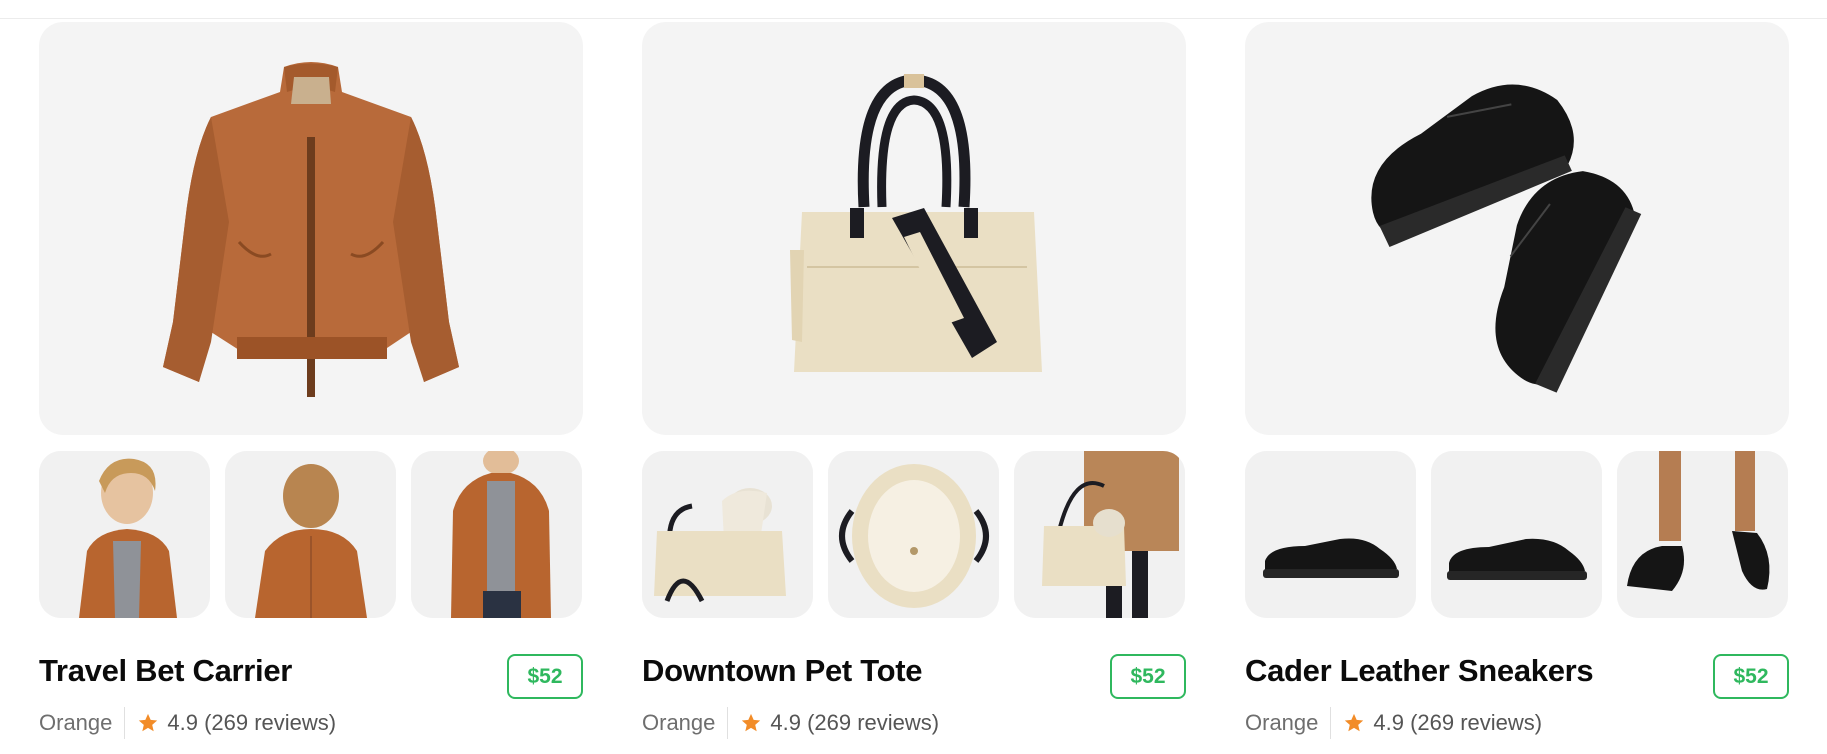 The image size is (1827, 754). Describe the element at coordinates (1506, 238) in the screenshot. I see `sneakers-image` at that location.